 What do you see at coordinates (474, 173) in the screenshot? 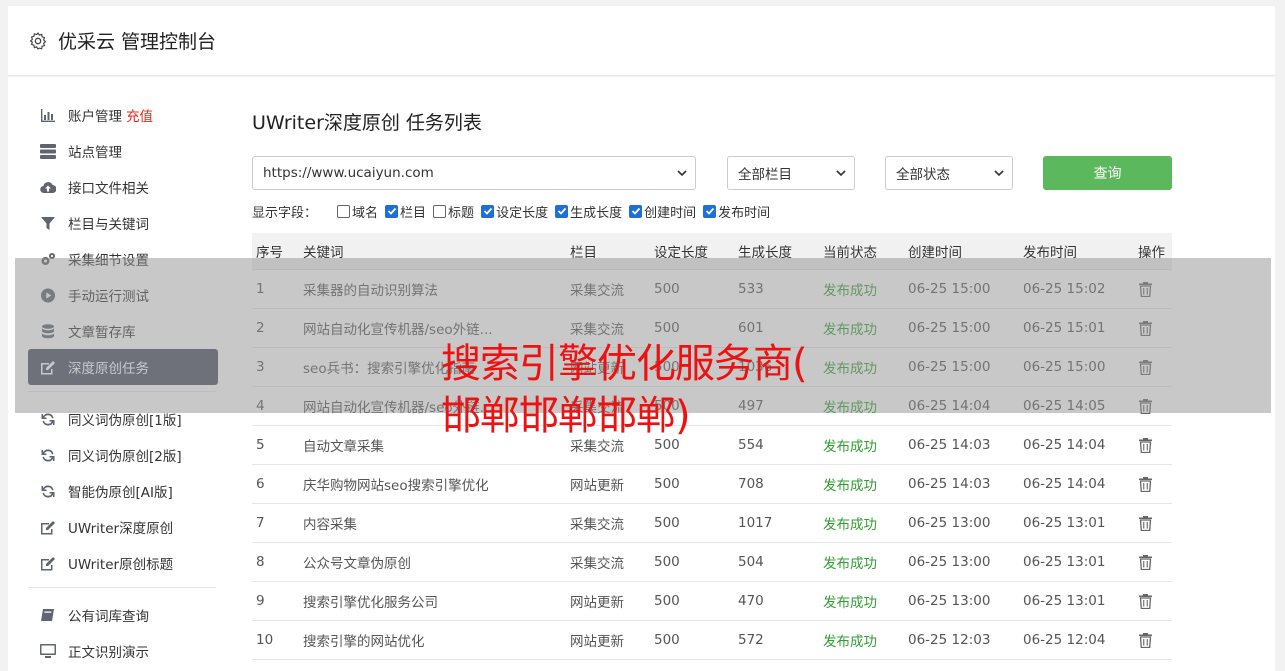
I see `site-select: https://www.ucaiyun.com` at bounding box center [474, 173].